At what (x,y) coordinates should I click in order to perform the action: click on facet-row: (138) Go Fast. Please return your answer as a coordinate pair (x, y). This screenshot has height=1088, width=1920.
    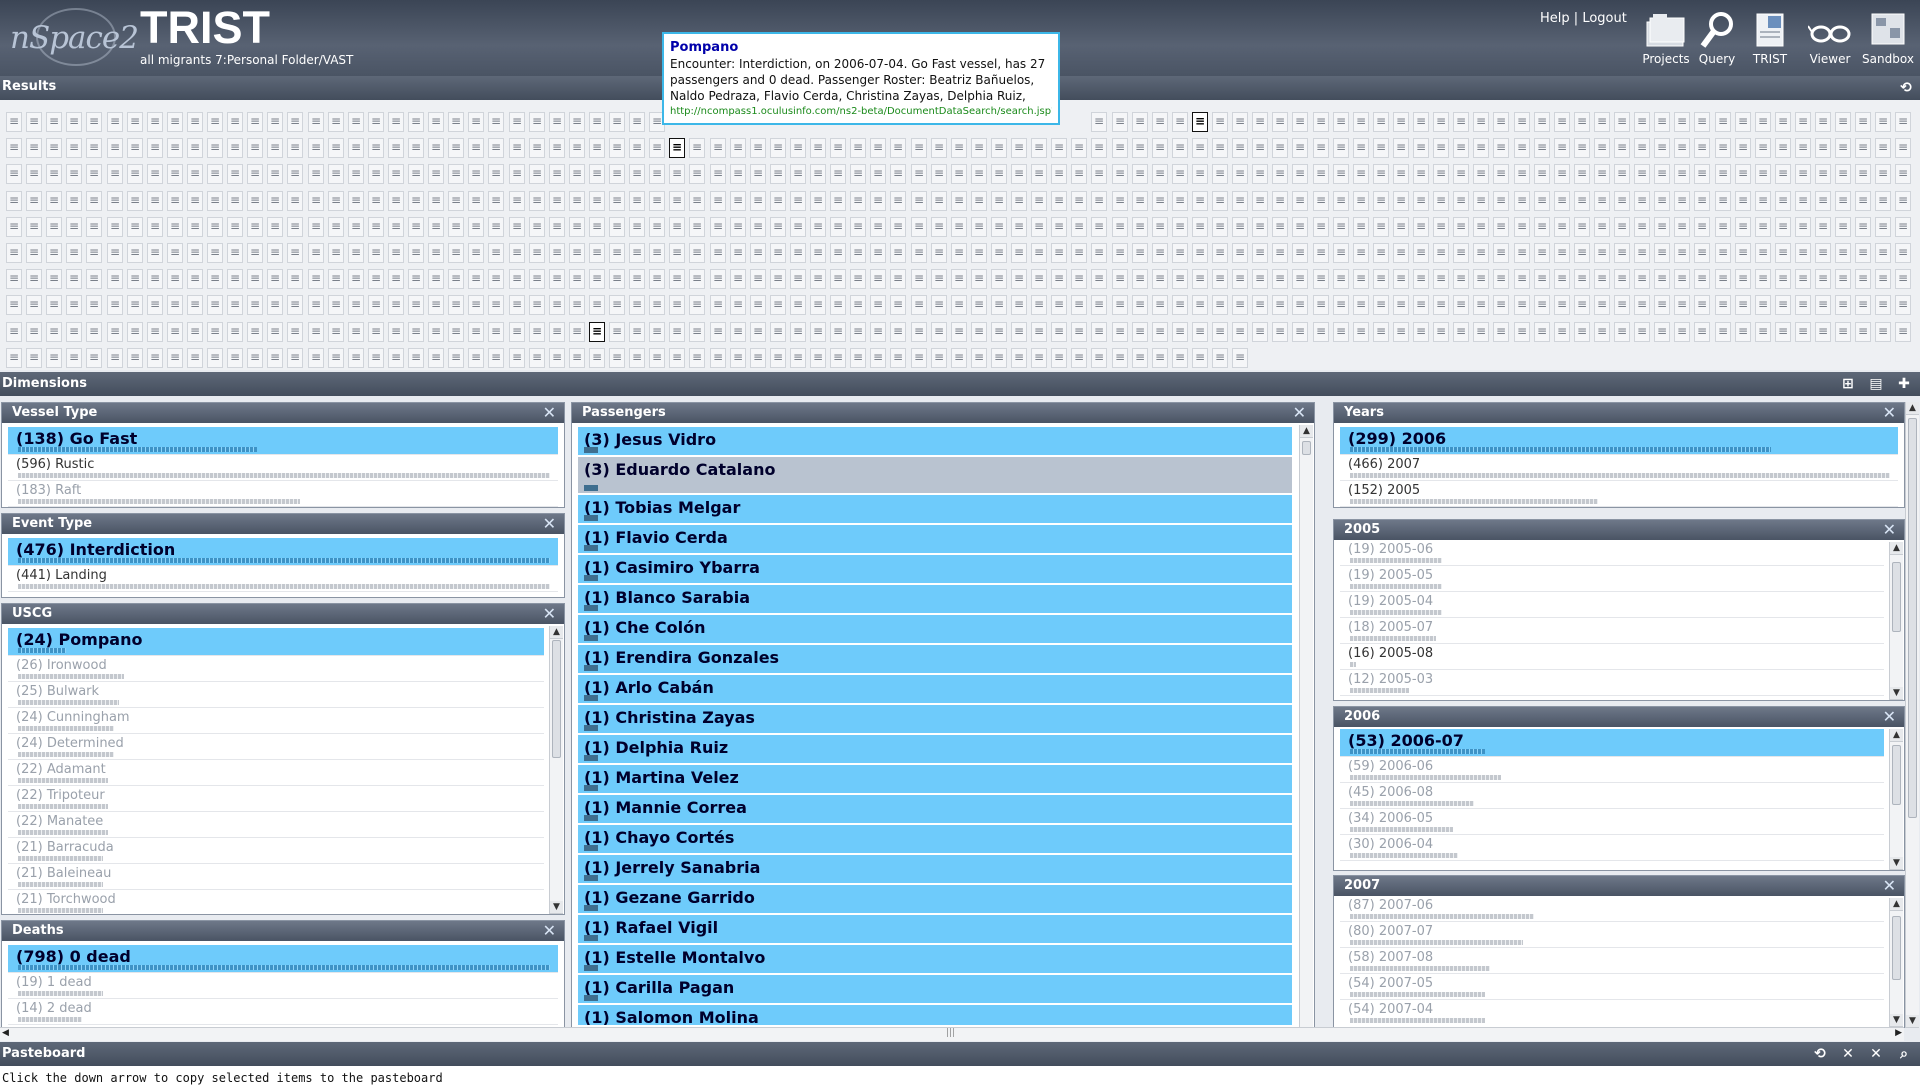
    Looking at the image, I should click on (283, 441).